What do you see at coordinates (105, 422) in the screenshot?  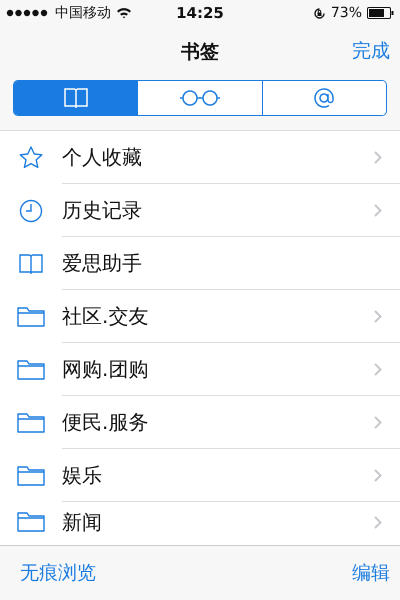 I see `bookmark-label: 便民.服务` at bounding box center [105, 422].